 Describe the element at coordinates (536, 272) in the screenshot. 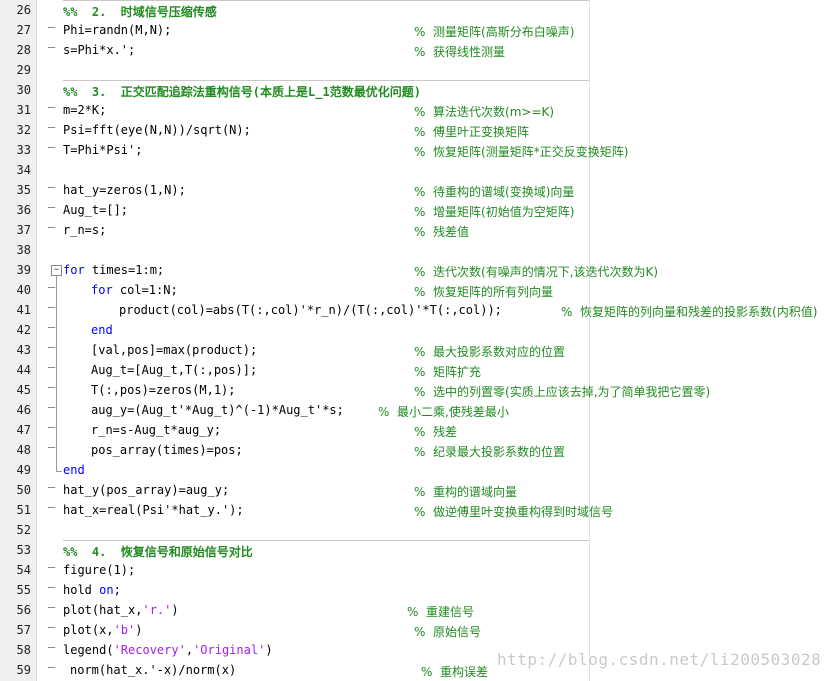

I see `code-comment: % 迭代次数(有噪声的情况下,该迭代次数为K)` at that location.